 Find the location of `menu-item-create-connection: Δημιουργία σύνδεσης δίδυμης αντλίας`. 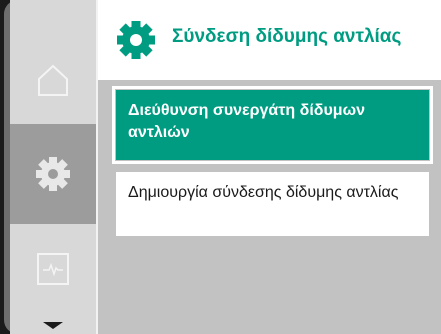

menu-item-create-connection: Δημιουργία σύνδεσης δίδυμης αντλίας is located at coordinates (272, 204).